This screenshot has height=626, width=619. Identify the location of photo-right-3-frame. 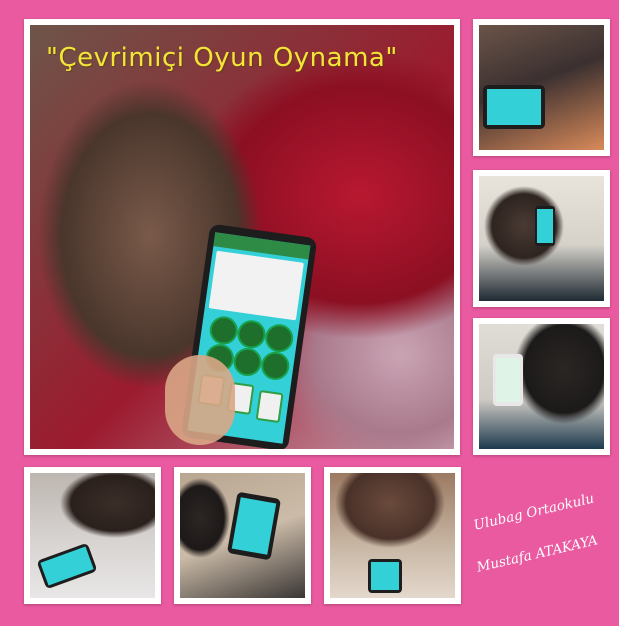
(541, 386).